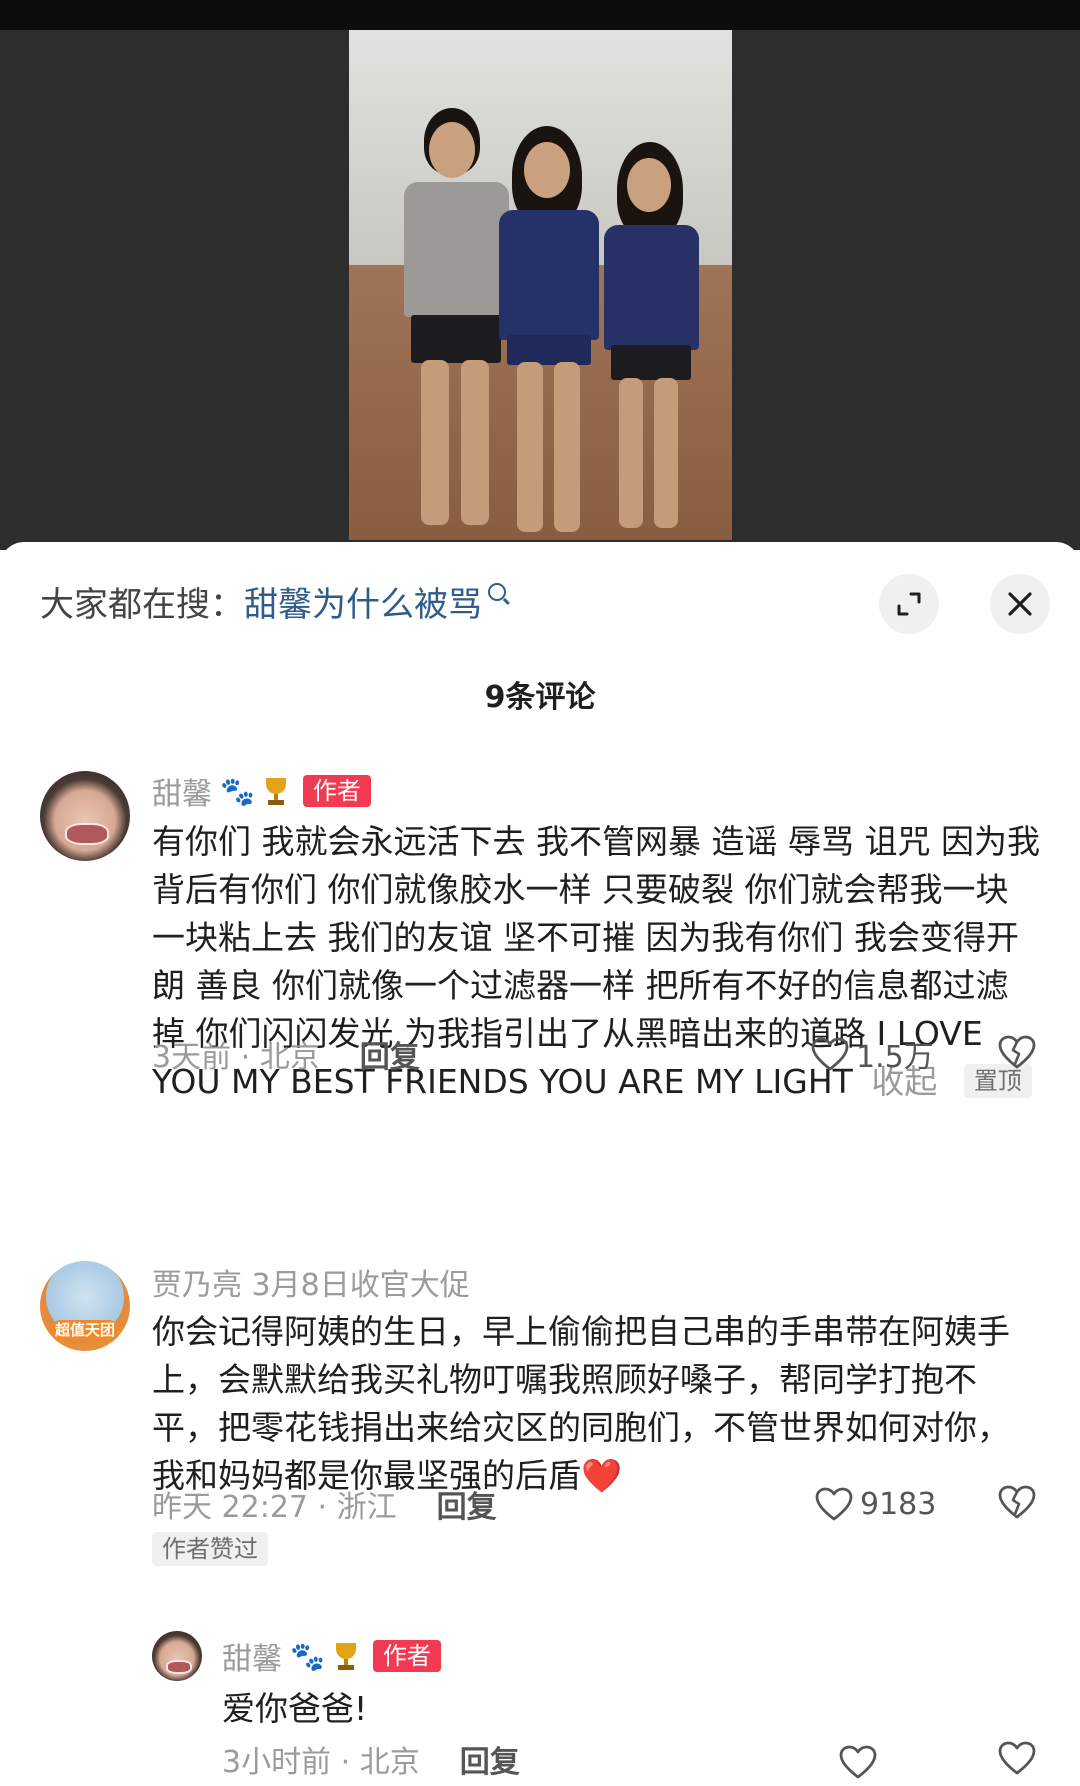 This screenshot has width=1080, height=1786. What do you see at coordinates (540, 15) in the screenshot?
I see `status-bar-strip` at bounding box center [540, 15].